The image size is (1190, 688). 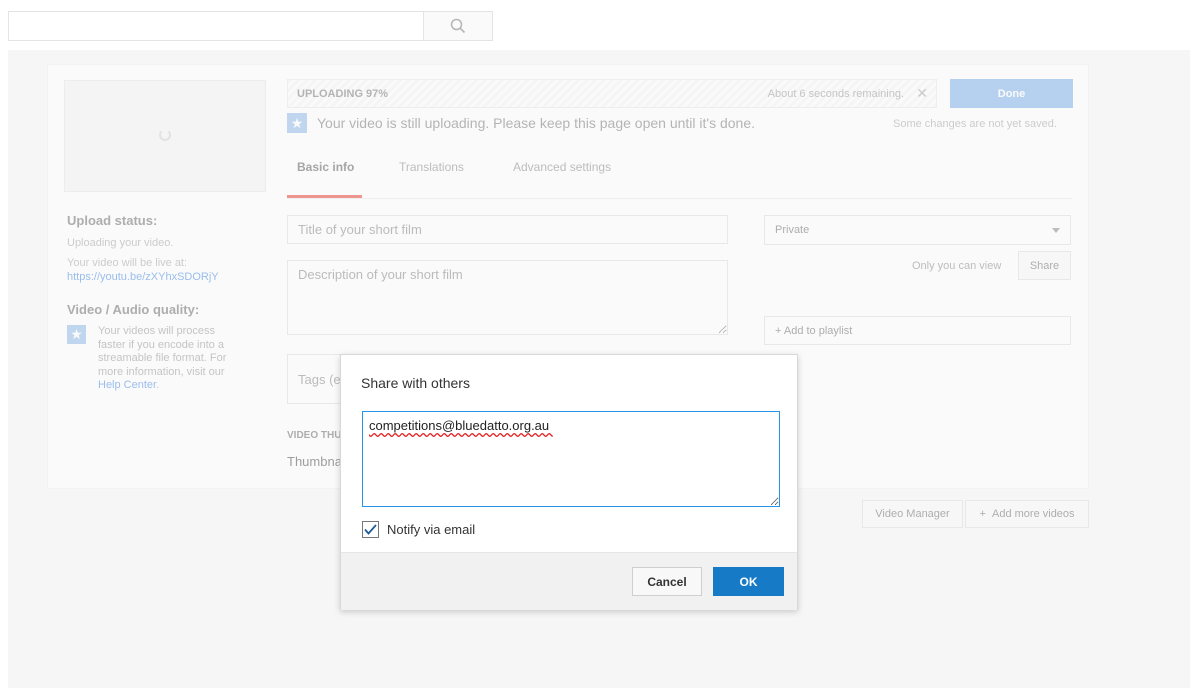 What do you see at coordinates (120, 243) in the screenshot?
I see `upload-status-text: Uploading your video.` at bounding box center [120, 243].